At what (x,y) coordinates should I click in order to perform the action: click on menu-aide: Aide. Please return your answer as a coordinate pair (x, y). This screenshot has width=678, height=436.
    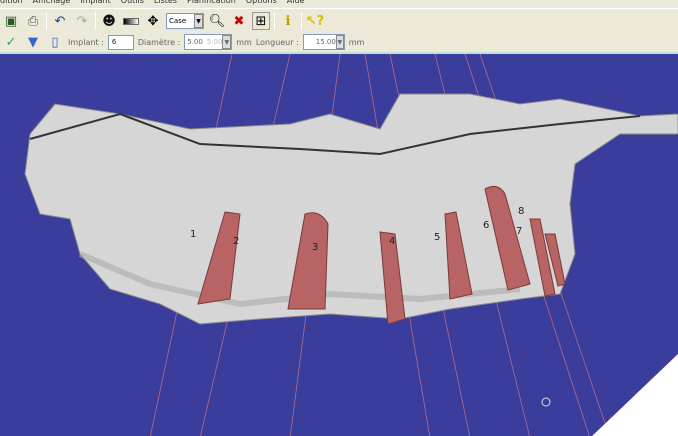
    Looking at the image, I should click on (296, 4).